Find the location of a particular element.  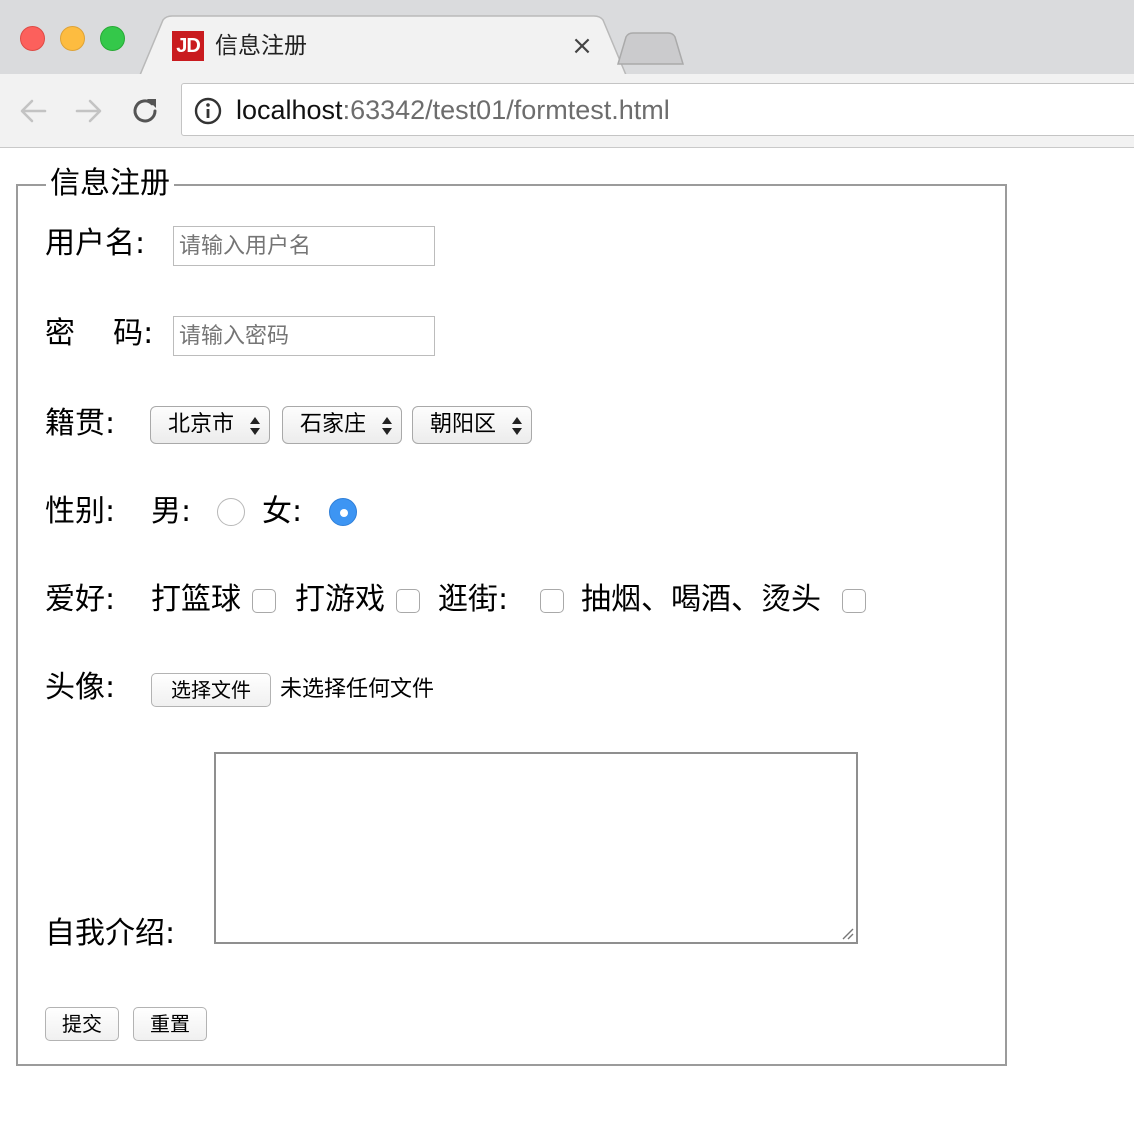

hobby-gaming-checkbox is located at coordinates (408, 601).